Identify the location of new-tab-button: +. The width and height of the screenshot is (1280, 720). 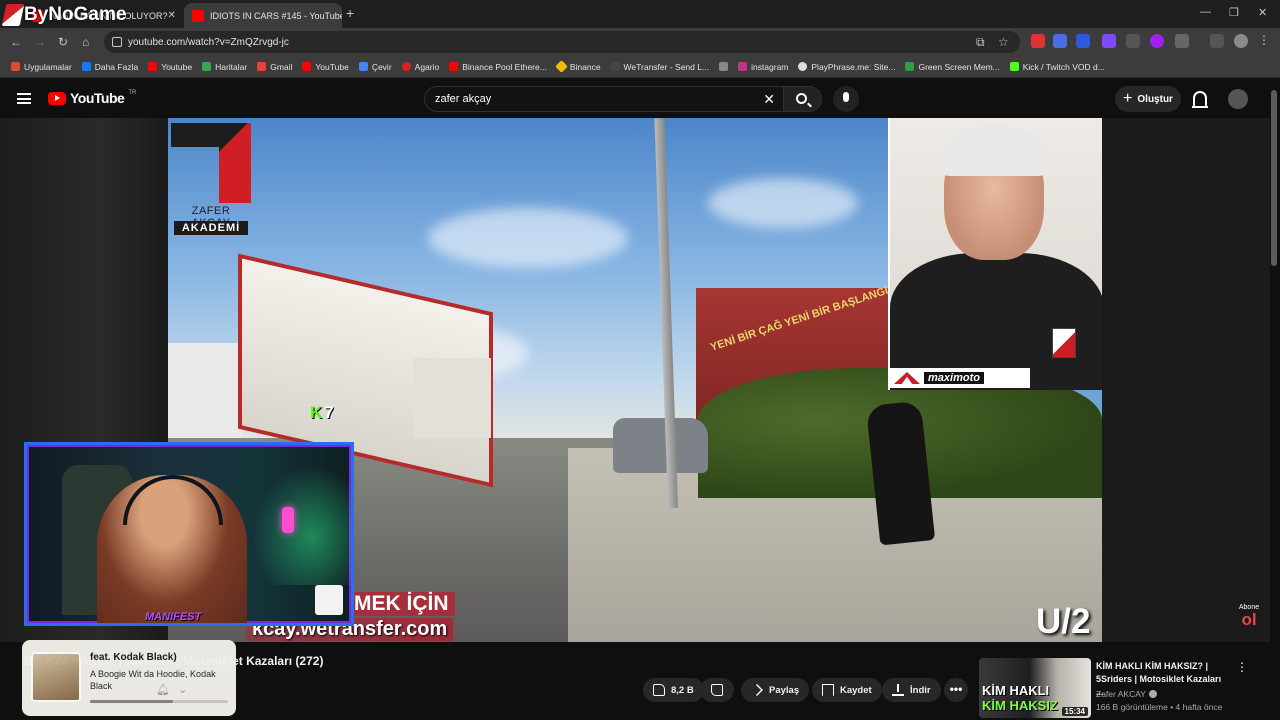
(350, 13).